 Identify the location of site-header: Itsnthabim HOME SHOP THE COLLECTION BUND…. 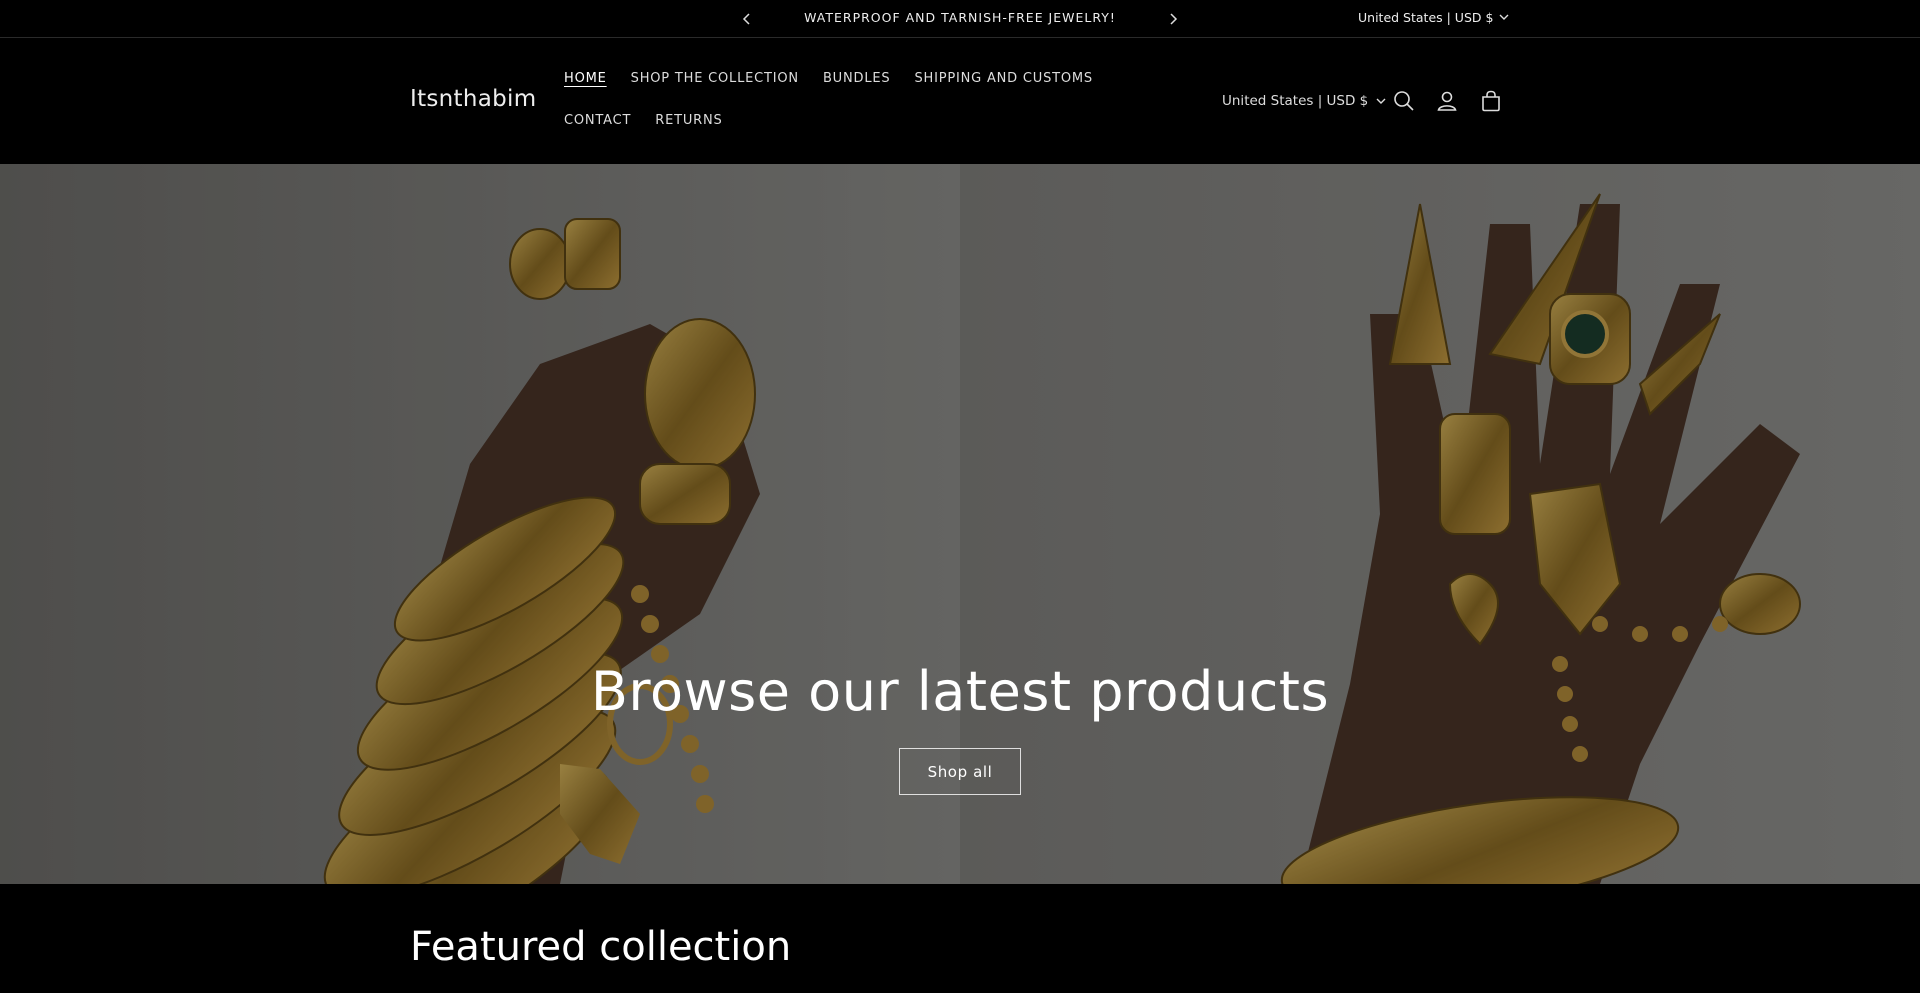
(960, 101).